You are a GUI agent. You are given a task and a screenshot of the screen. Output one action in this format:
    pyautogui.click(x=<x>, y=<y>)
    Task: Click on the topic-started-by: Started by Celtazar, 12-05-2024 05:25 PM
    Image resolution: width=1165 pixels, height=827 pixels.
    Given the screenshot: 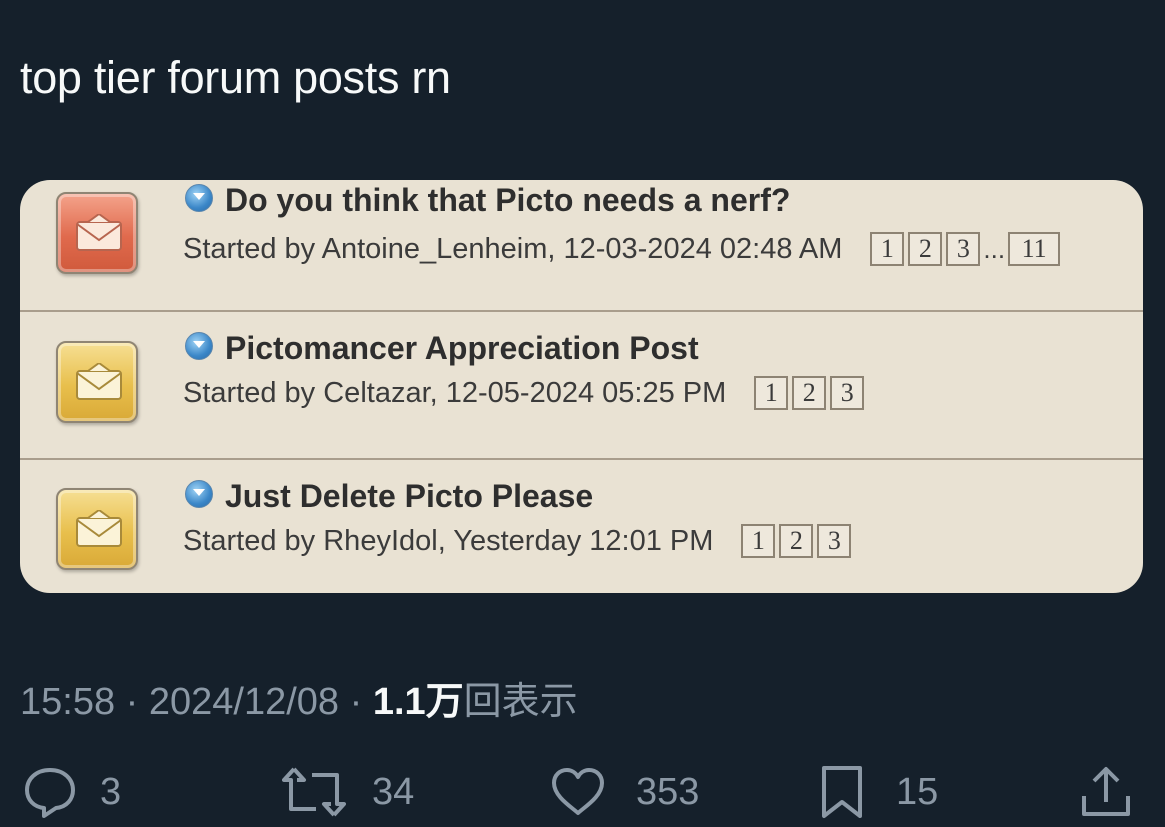 What is the action you would take?
    pyautogui.click(x=455, y=392)
    